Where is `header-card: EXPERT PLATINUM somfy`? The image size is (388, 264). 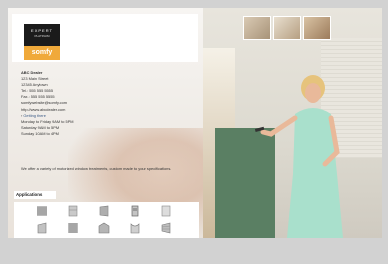
header-card: EXPERT PLATINUM somfy is located at coordinates (105, 38).